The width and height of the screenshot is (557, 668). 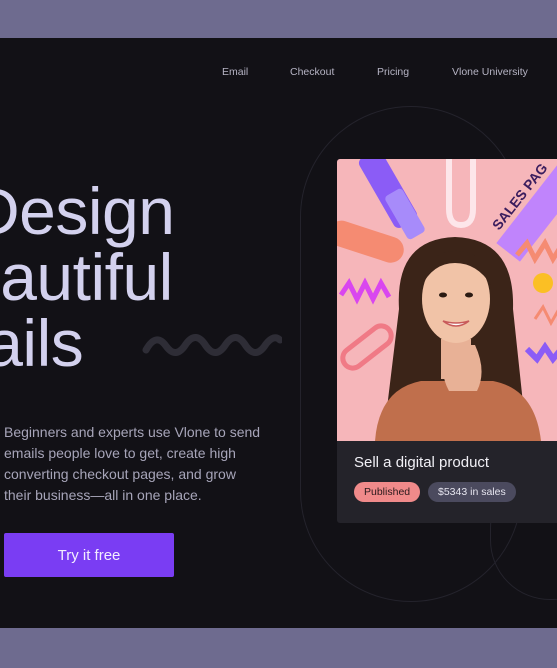 What do you see at coordinates (278, 648) in the screenshot?
I see `outer-frame-bottom` at bounding box center [278, 648].